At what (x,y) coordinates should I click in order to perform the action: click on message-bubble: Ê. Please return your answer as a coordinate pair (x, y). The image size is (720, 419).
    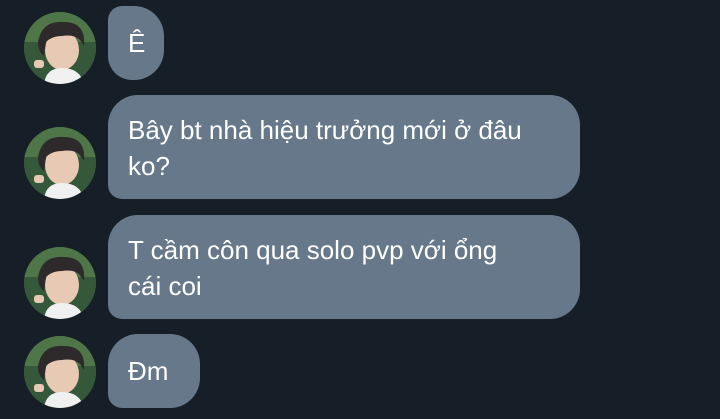
    Looking at the image, I should click on (136, 43).